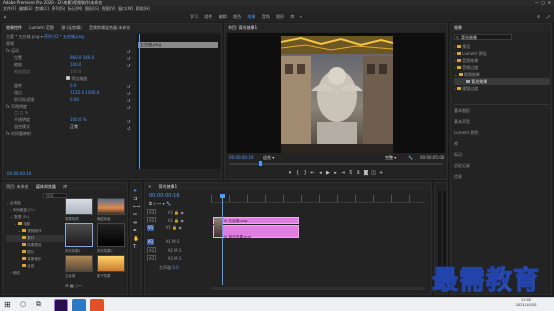  Describe the element at coordinates (223, 16) in the screenshot. I see `workspace-editing: 编辑` at that location.